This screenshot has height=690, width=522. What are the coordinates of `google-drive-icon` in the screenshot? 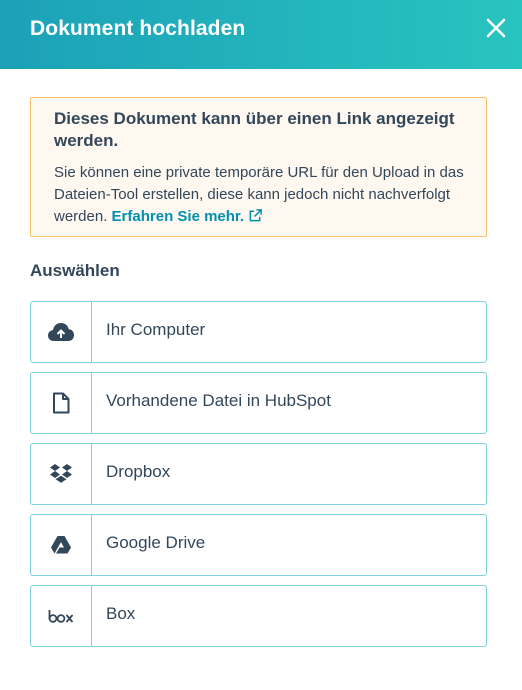 It's located at (61, 545).